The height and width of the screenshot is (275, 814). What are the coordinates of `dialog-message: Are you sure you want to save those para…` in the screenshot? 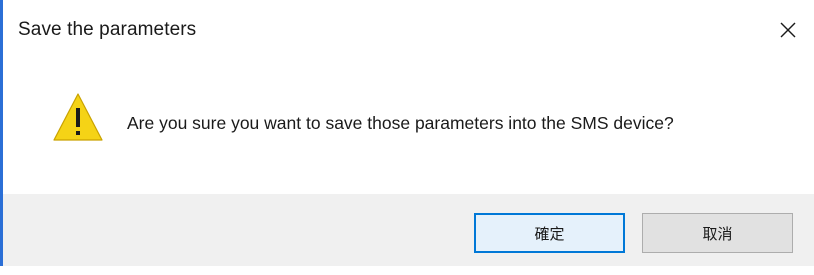 It's located at (400, 123).